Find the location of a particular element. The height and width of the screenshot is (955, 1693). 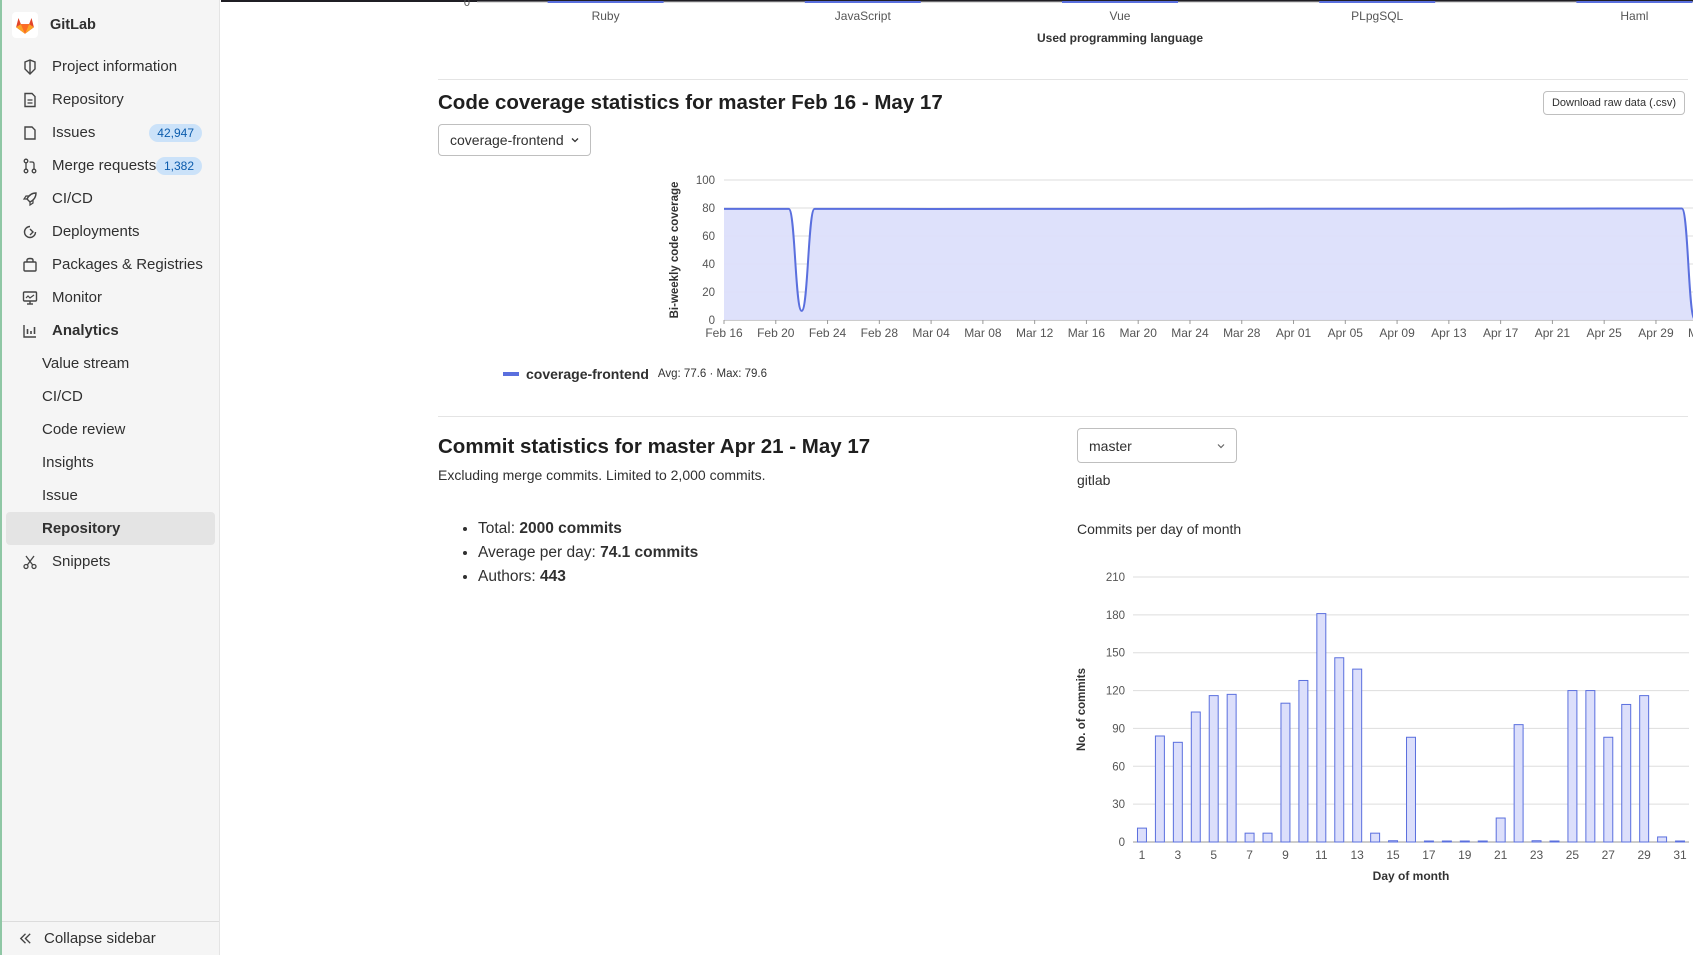

y-tick-label: 20 is located at coordinates (708, 293).